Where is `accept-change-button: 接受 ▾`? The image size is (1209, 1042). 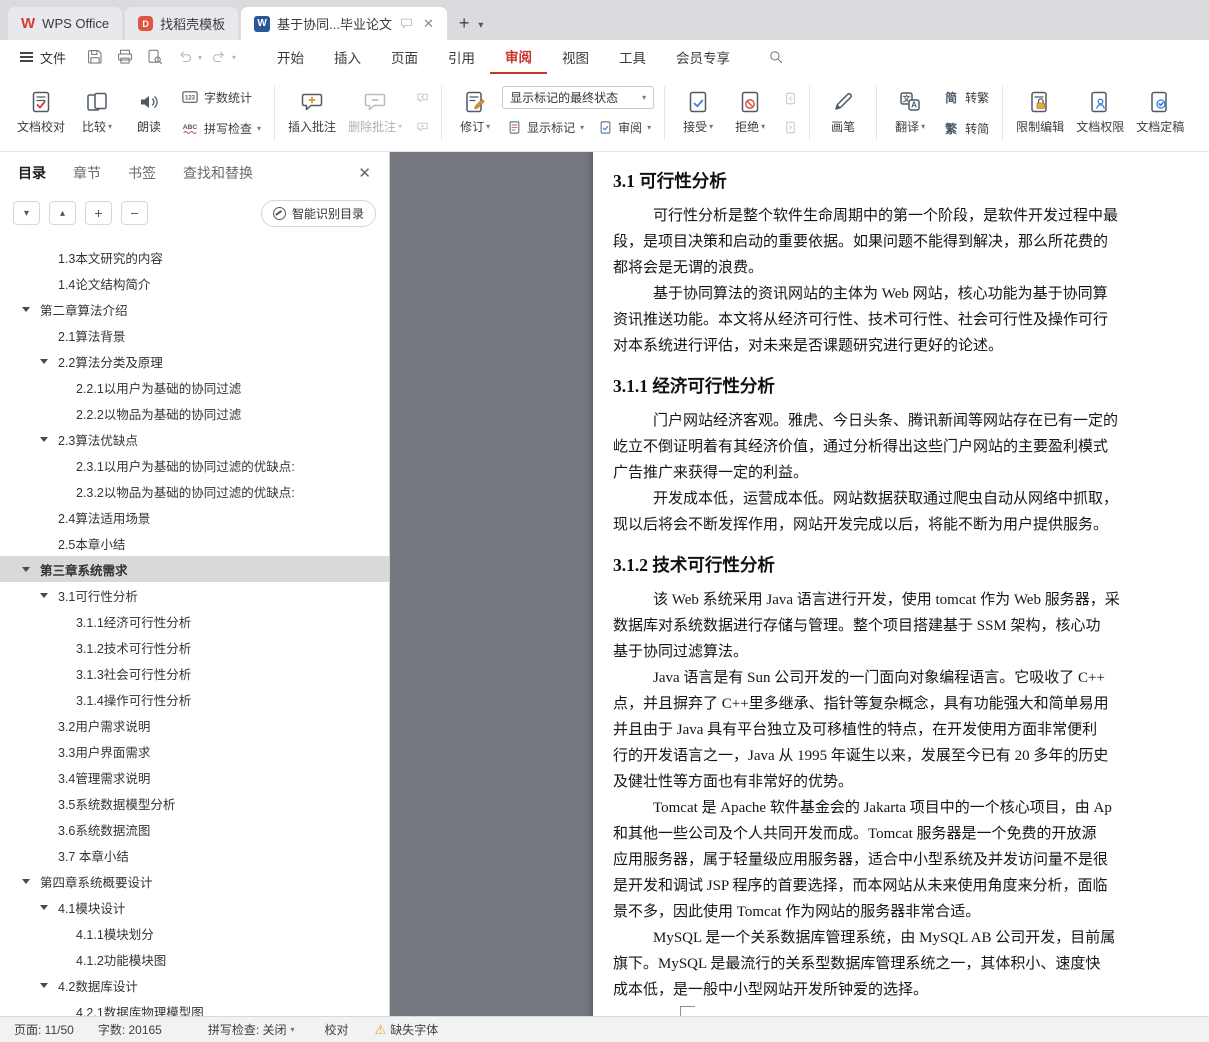
accept-change-button: 接受 ▾ is located at coordinates (698, 113).